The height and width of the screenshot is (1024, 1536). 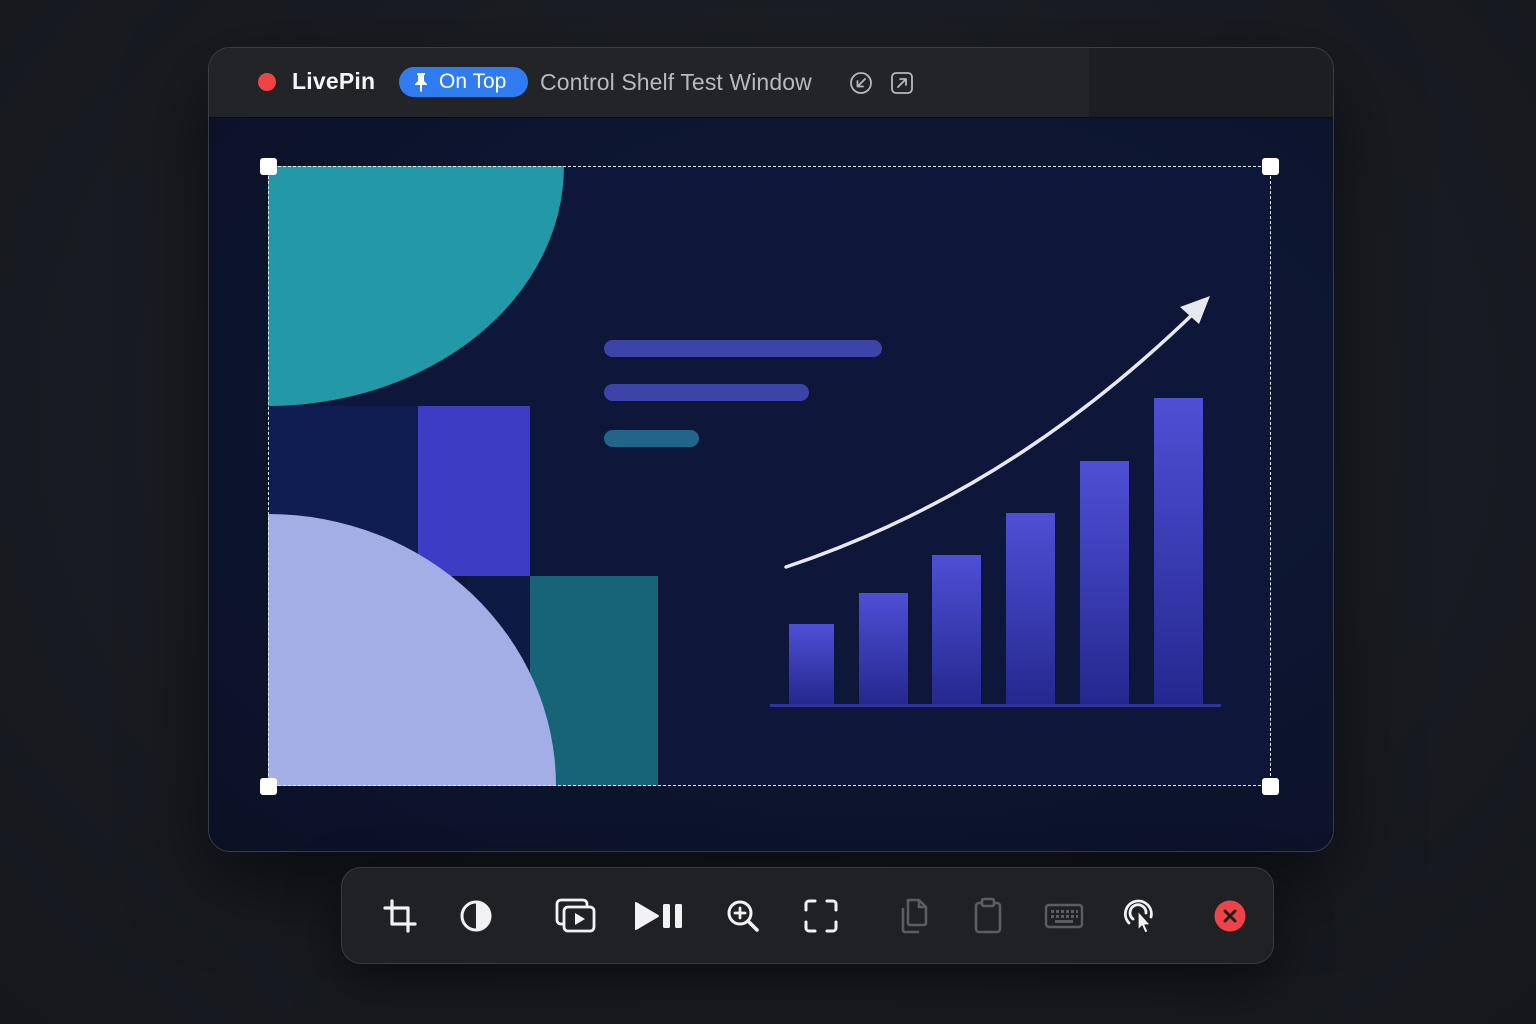 What do you see at coordinates (1211, 82) in the screenshot?
I see `title-bar-drag-area` at bounding box center [1211, 82].